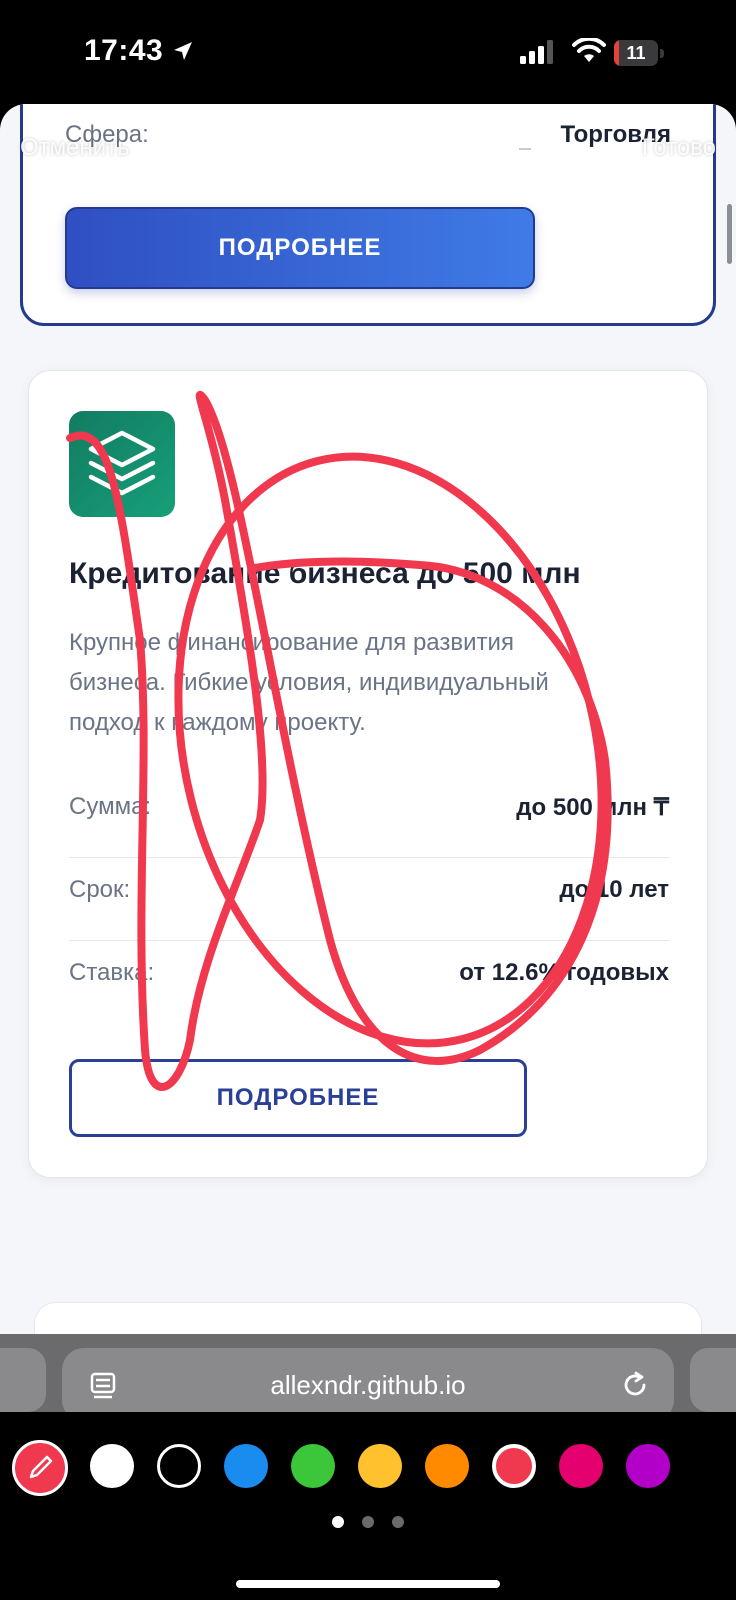 The width and height of the screenshot is (736, 1600). Describe the element at coordinates (291, 147) in the screenshot. I see `marker-tool-icon` at that location.